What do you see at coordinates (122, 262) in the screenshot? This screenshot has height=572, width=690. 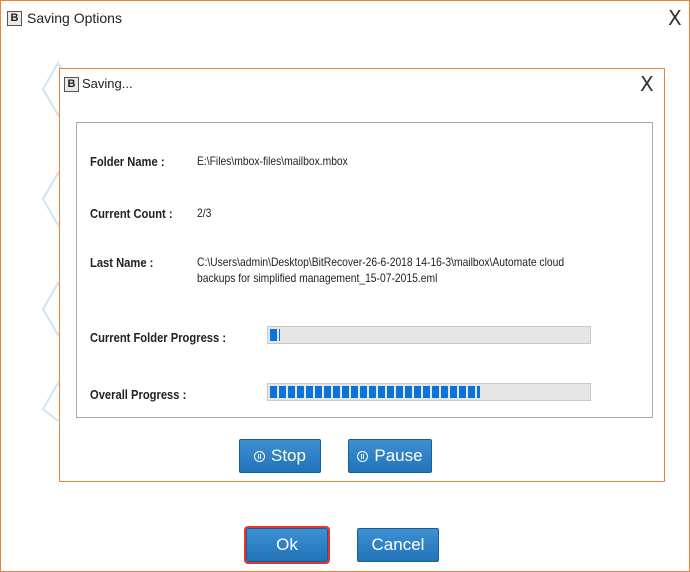 I see `last-name-label: Last Name :` at bounding box center [122, 262].